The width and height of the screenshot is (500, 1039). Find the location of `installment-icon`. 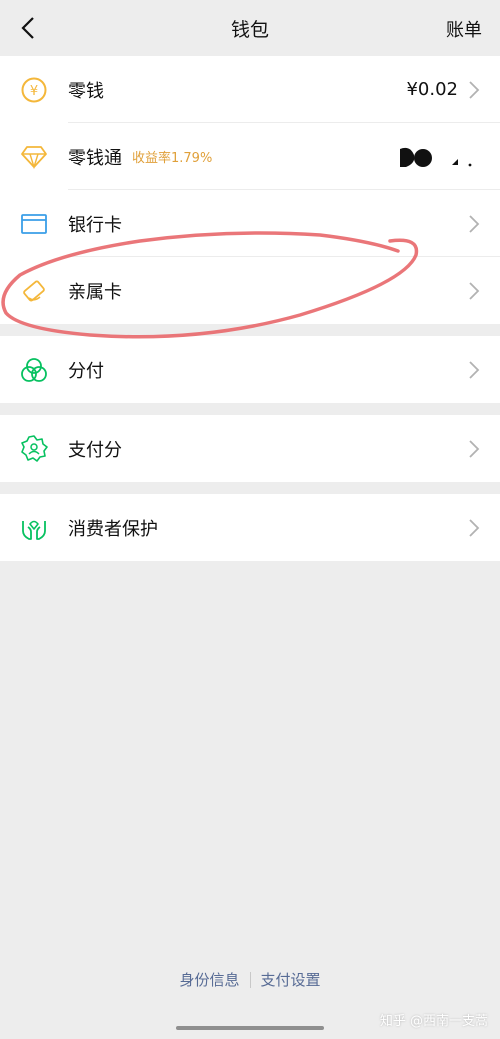

installment-icon is located at coordinates (34, 370).